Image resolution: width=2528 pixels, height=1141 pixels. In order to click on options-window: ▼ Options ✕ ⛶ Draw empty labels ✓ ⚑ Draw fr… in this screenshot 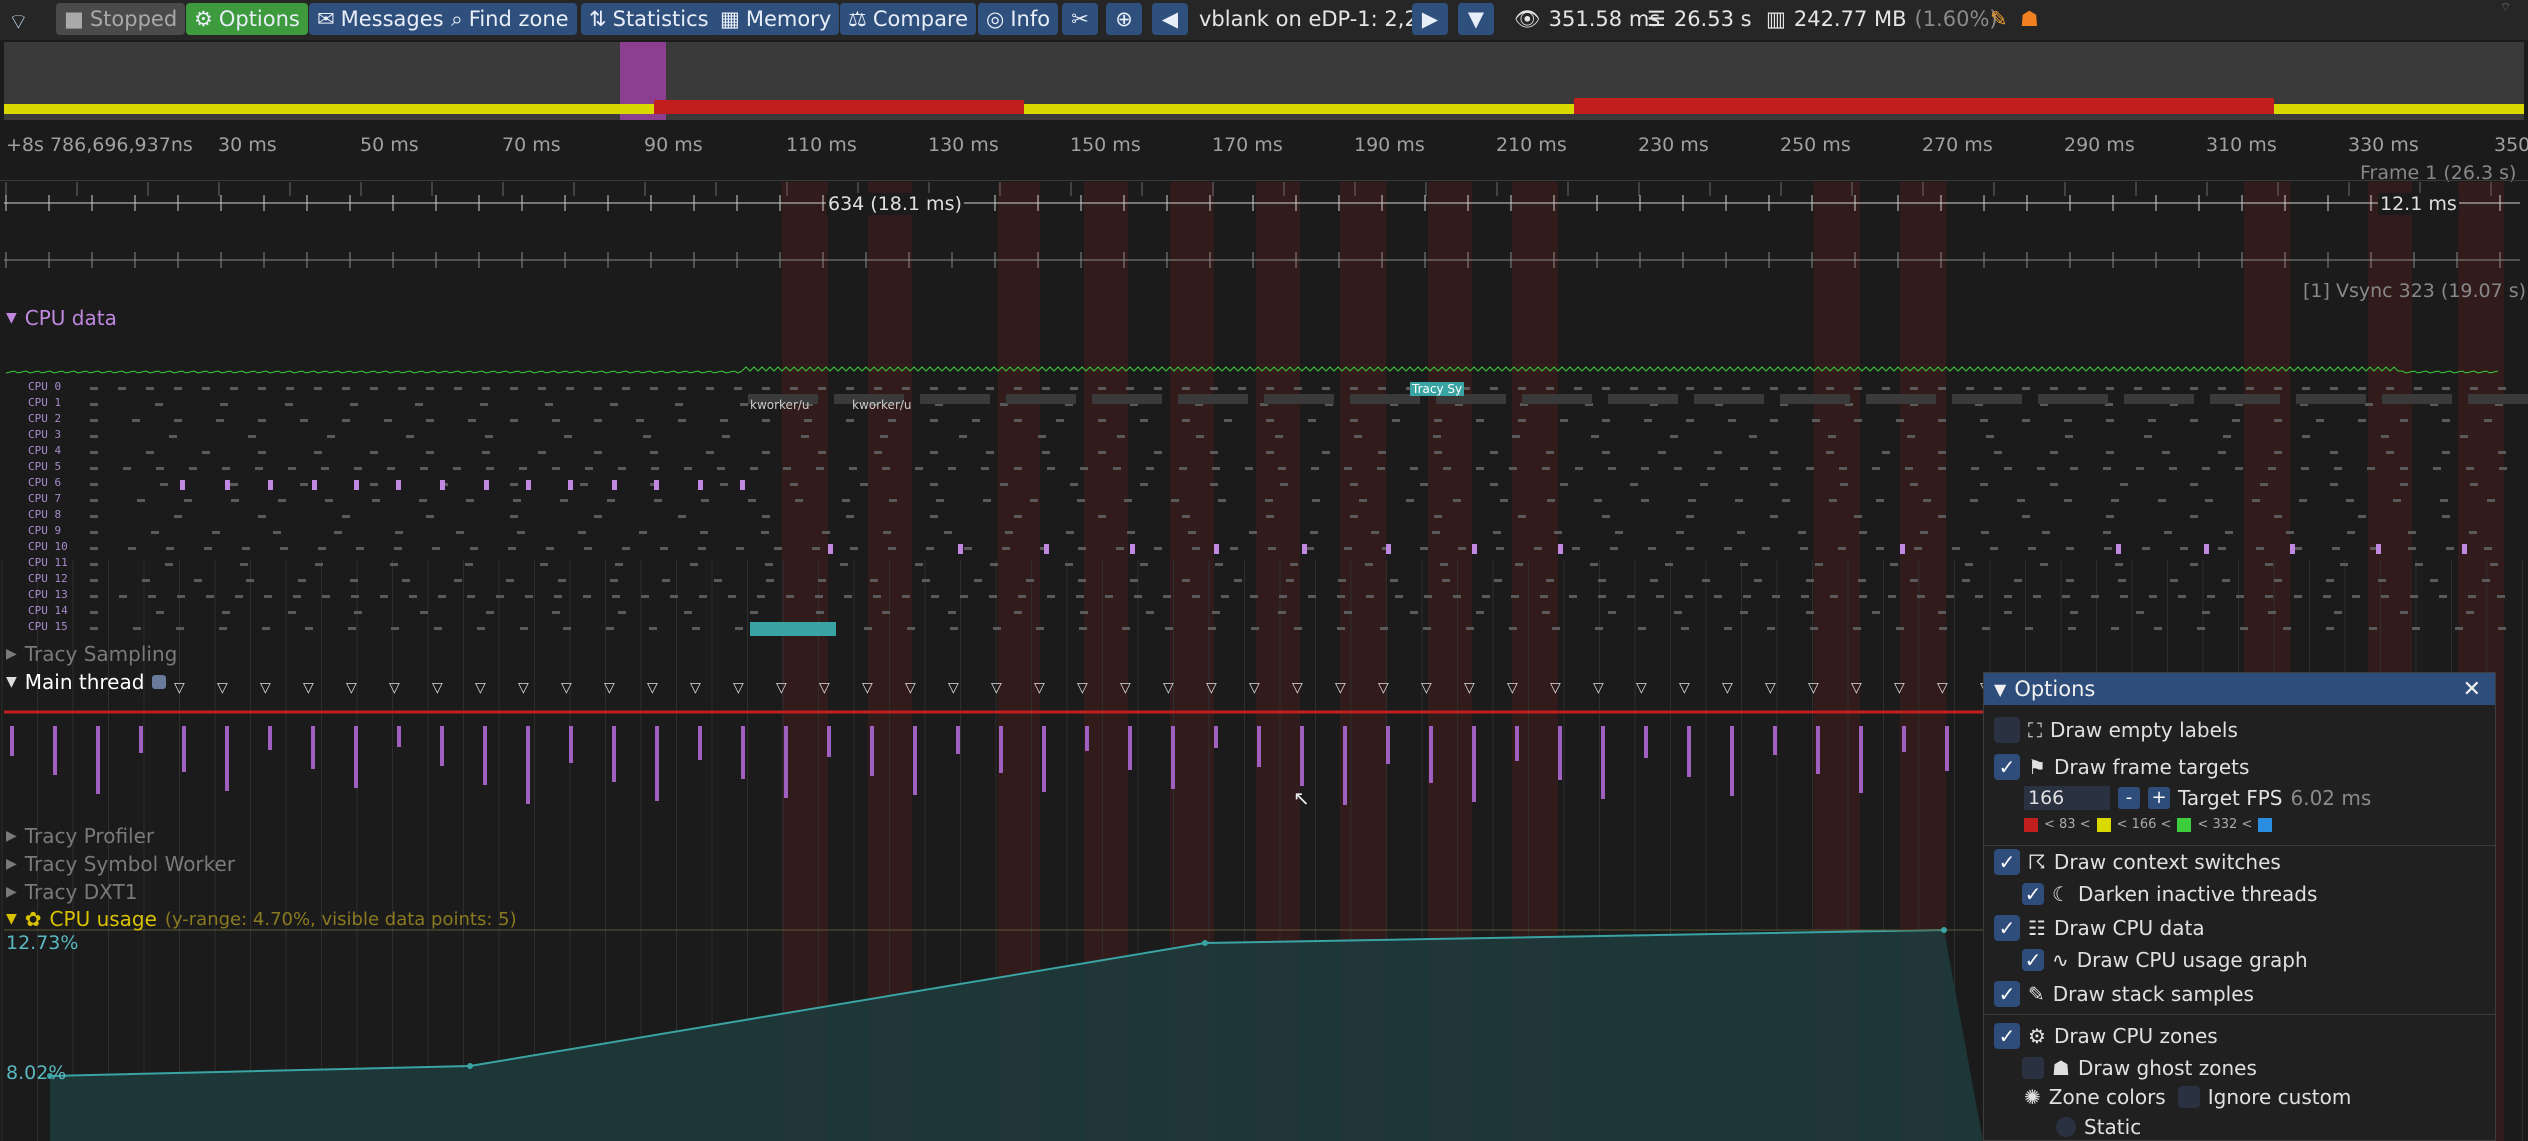, I will do `click(2239, 906)`.